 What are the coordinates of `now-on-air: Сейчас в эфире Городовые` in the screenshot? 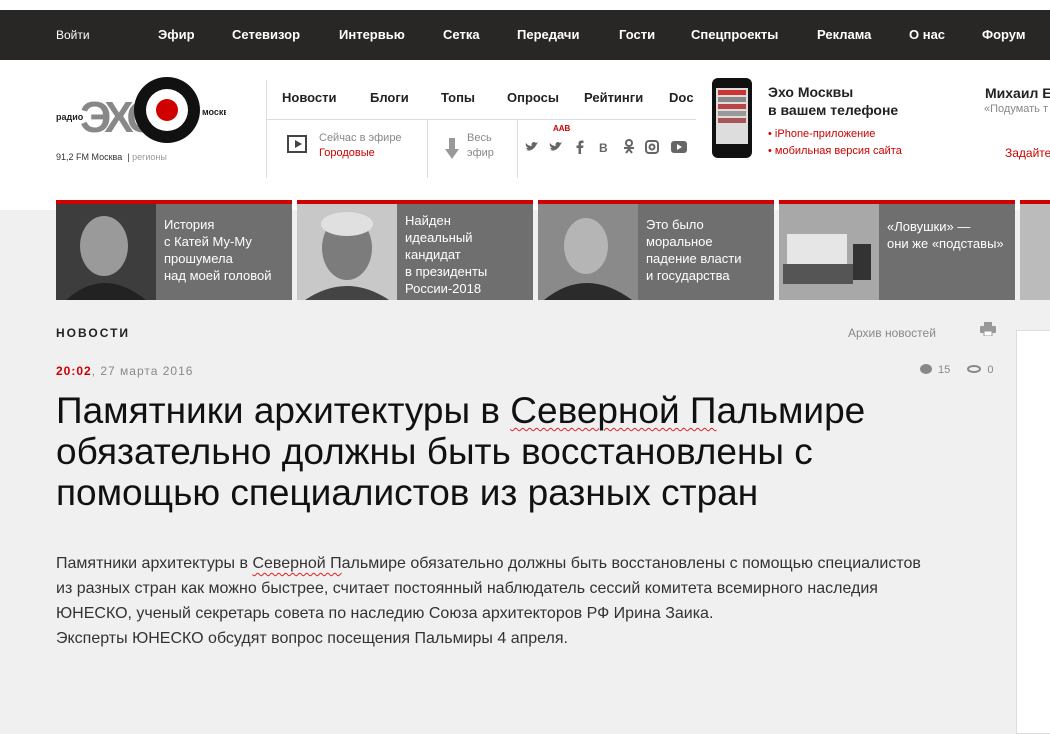 It's located at (357, 148).